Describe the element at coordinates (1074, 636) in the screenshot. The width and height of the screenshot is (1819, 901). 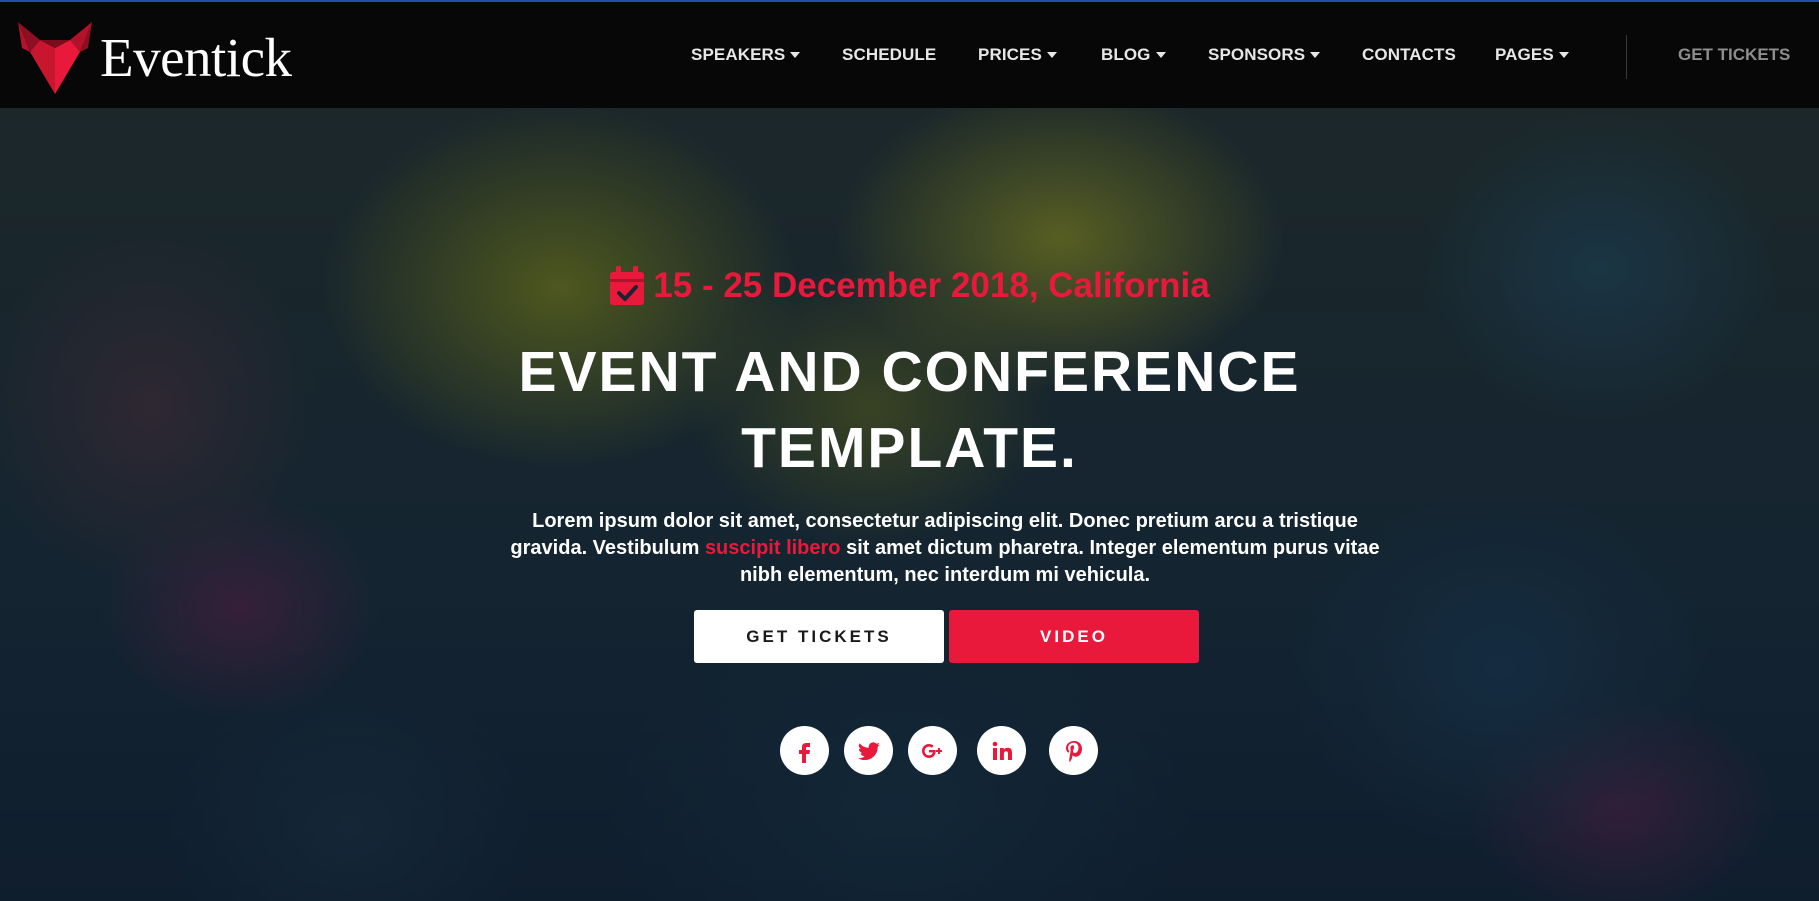
I see `video-button: VIDEO` at that location.